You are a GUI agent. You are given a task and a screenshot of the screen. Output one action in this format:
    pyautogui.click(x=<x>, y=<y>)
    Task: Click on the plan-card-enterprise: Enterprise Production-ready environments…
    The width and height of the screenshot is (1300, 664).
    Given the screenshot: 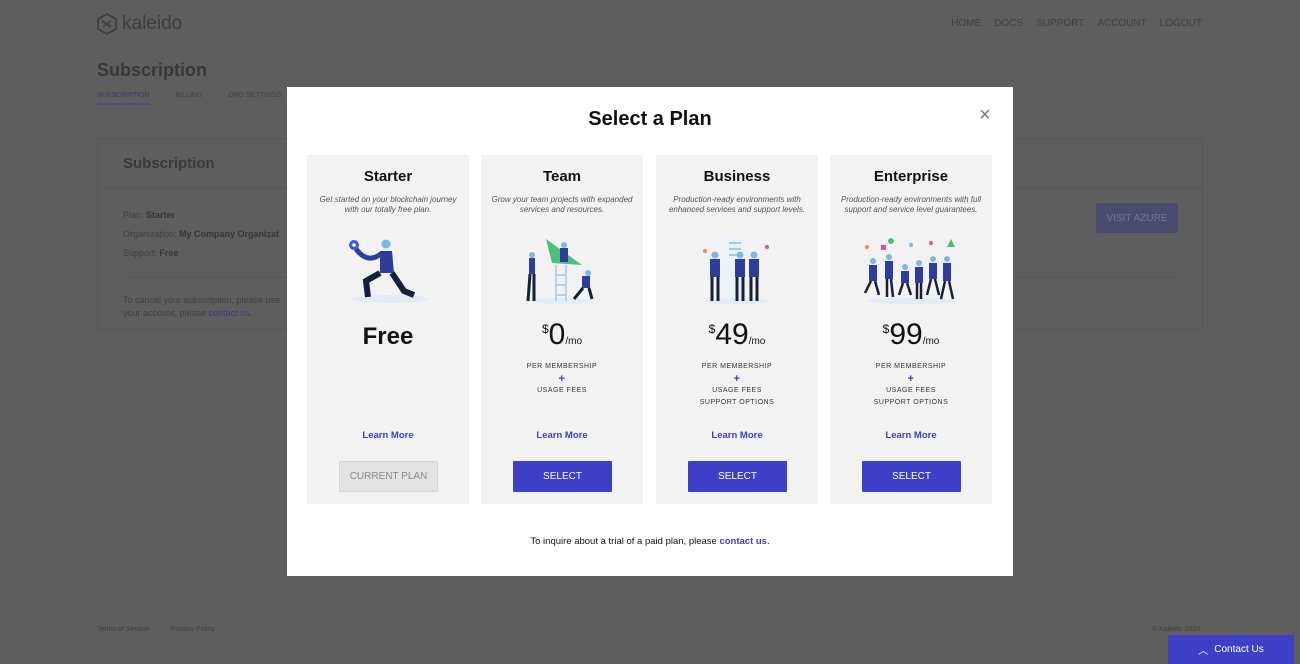 What is the action you would take?
    pyautogui.click(x=911, y=329)
    